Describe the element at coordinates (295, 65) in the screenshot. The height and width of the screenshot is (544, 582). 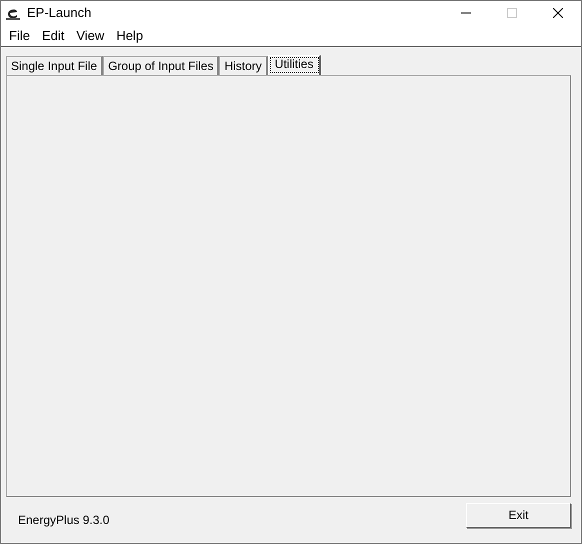
I see `tab: Utilities` at that location.